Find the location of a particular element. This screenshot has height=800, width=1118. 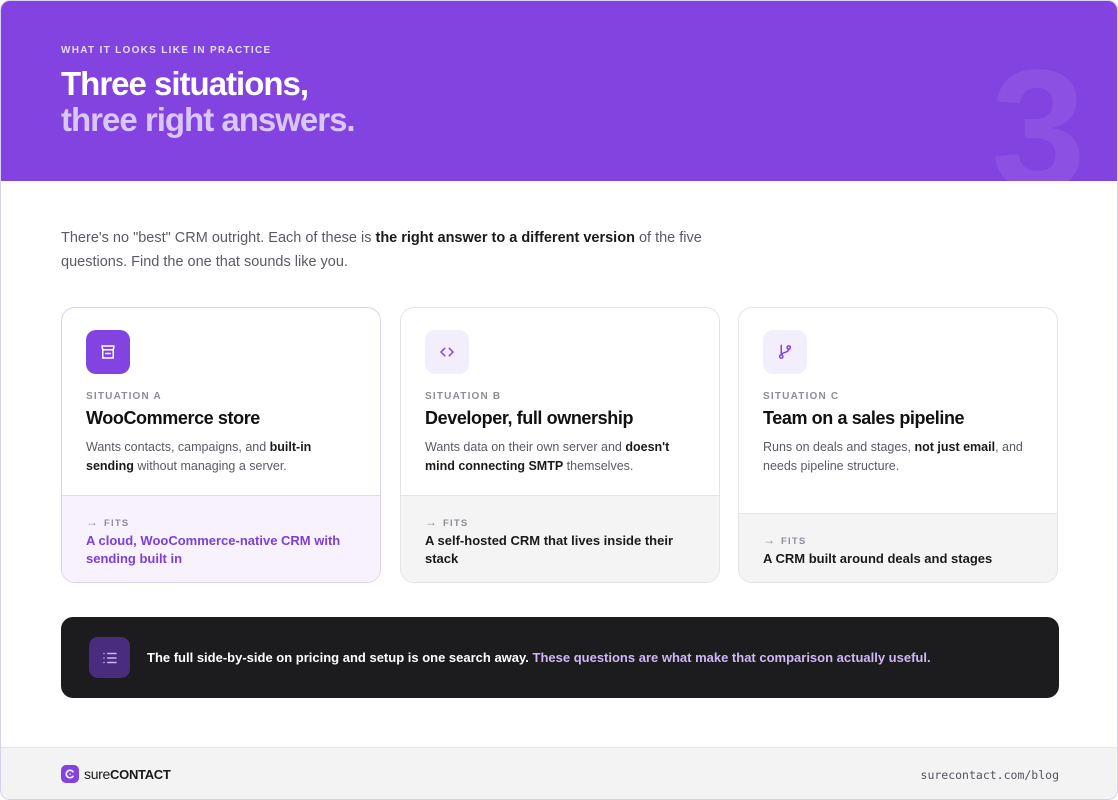

logo-mark-icon is located at coordinates (70, 774).